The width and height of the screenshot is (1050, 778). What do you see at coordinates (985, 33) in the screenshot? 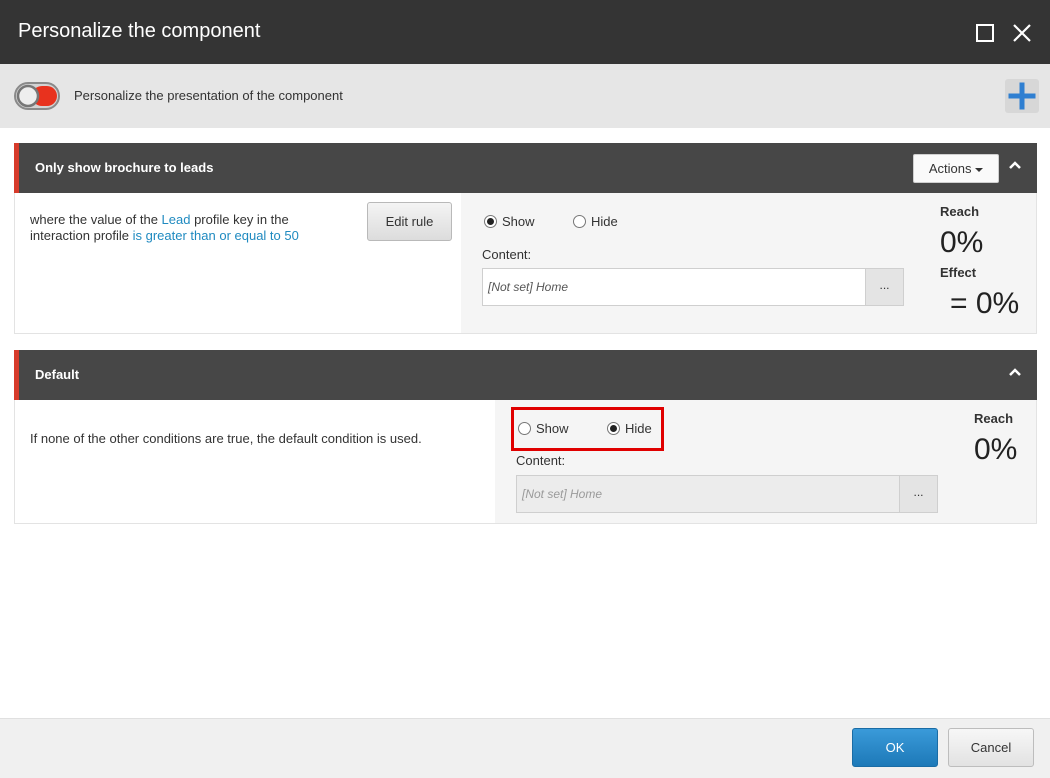
I see `maximize-icon` at bounding box center [985, 33].